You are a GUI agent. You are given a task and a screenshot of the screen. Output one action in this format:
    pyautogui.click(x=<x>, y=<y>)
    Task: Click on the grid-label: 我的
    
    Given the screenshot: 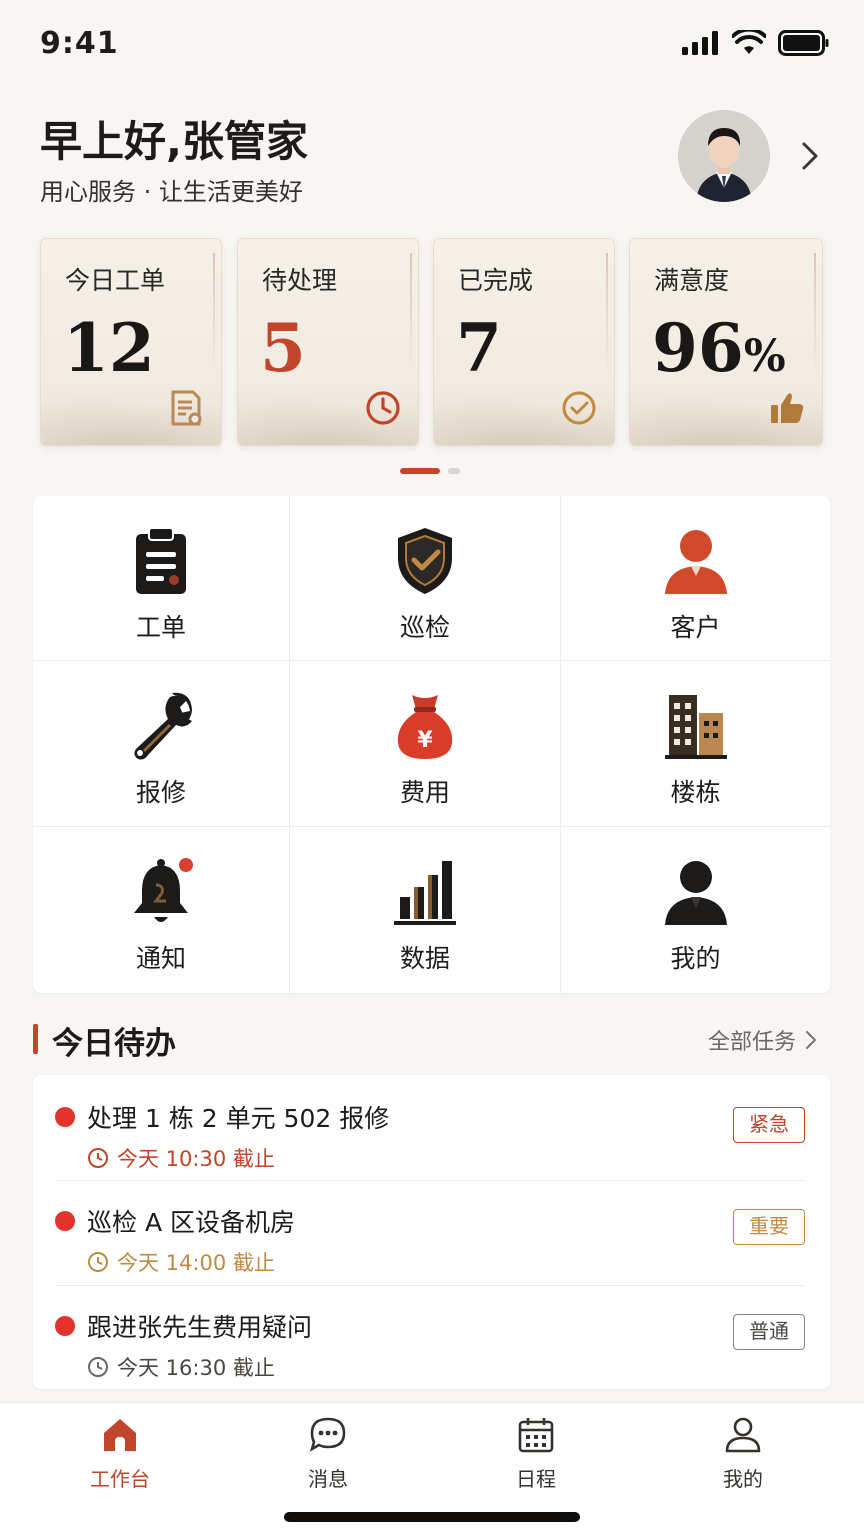 What is the action you would take?
    pyautogui.click(x=695, y=958)
    